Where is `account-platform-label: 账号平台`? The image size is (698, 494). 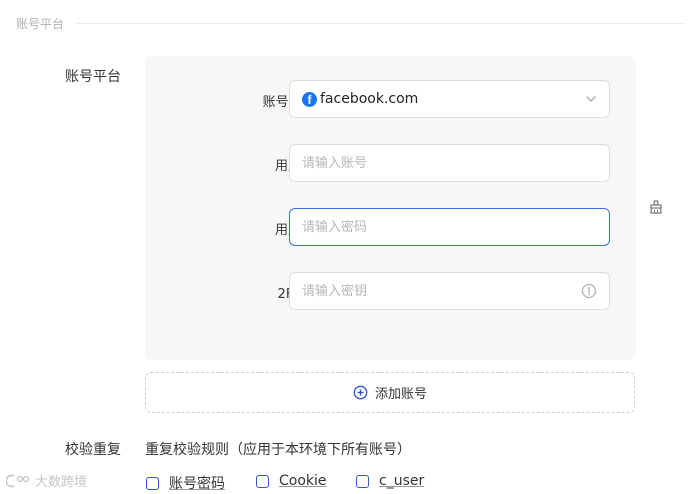 account-platform-label: 账号平台 is located at coordinates (93, 77).